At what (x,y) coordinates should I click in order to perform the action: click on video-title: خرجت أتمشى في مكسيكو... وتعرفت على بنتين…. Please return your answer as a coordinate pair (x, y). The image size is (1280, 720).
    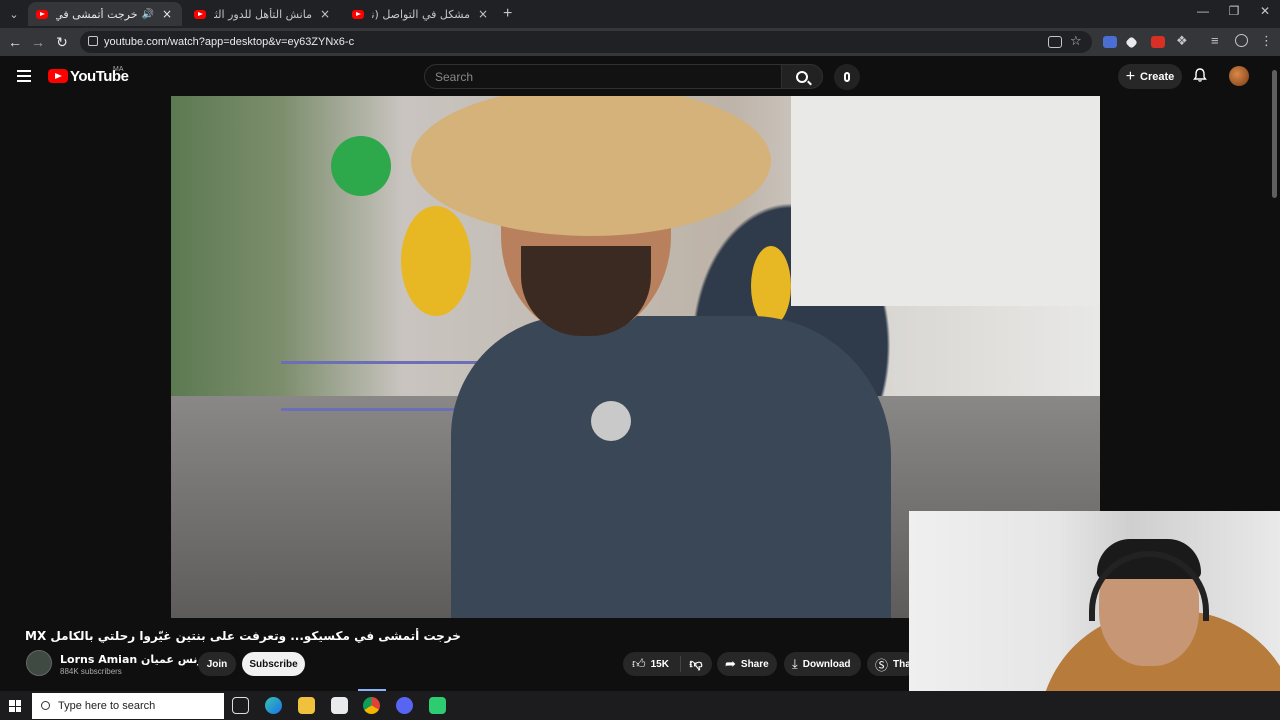
    Looking at the image, I should click on (243, 636).